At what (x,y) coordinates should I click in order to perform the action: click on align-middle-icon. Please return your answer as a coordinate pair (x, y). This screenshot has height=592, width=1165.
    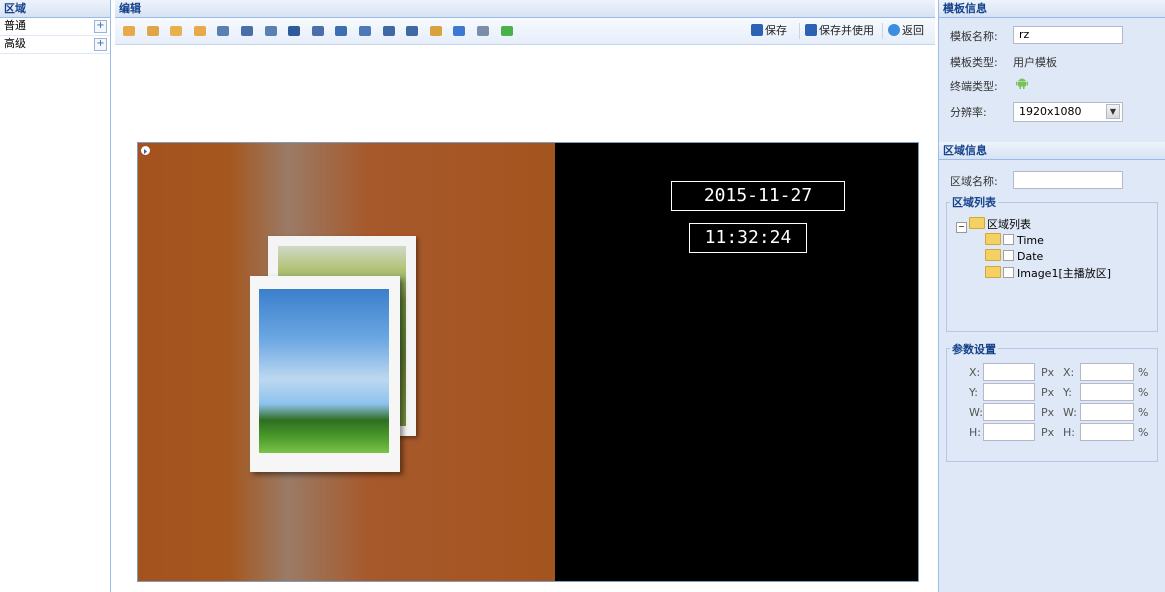
    Looking at the image, I should click on (318, 31).